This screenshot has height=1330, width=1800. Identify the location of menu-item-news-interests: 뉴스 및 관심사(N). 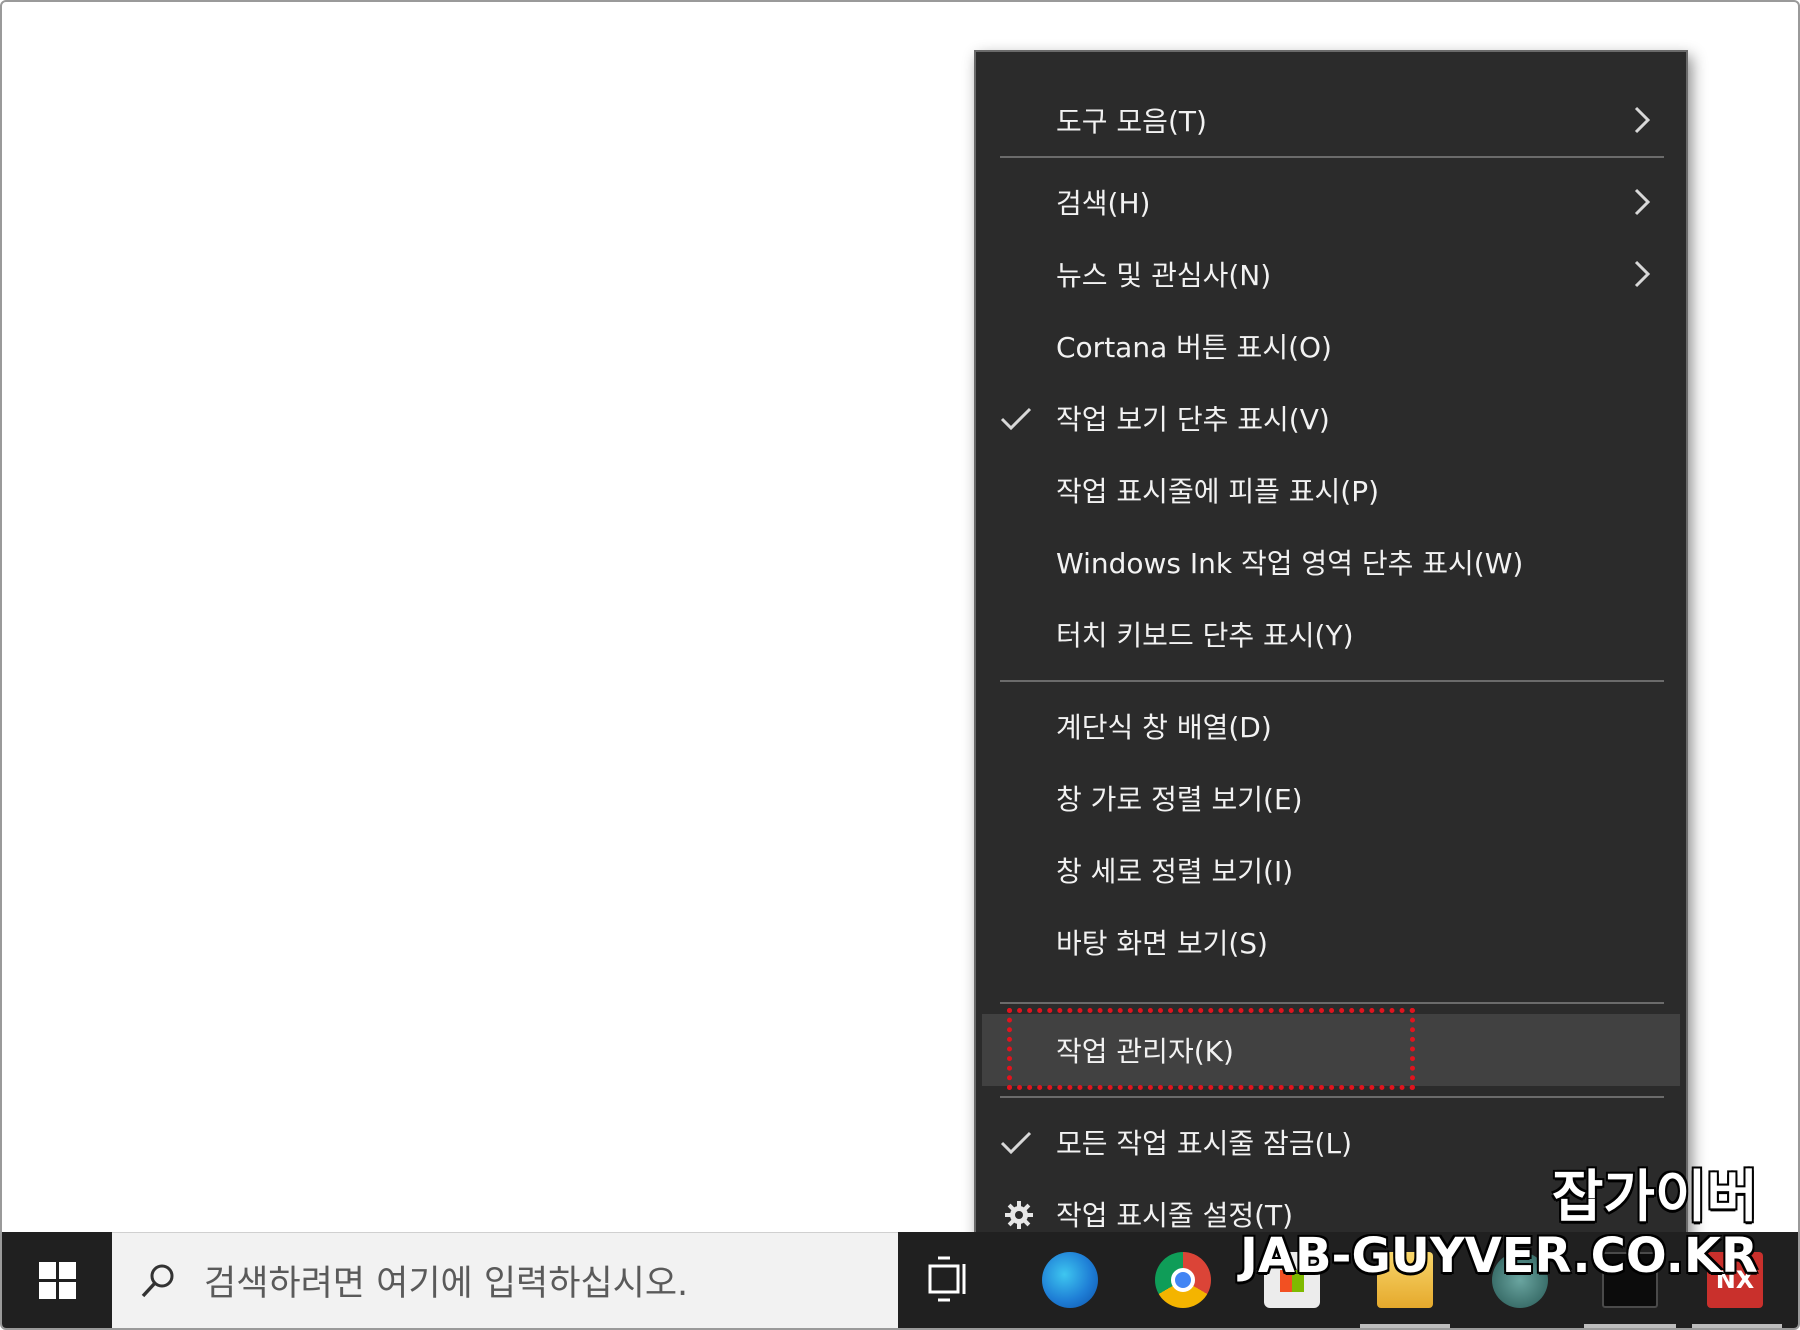
(1331, 274).